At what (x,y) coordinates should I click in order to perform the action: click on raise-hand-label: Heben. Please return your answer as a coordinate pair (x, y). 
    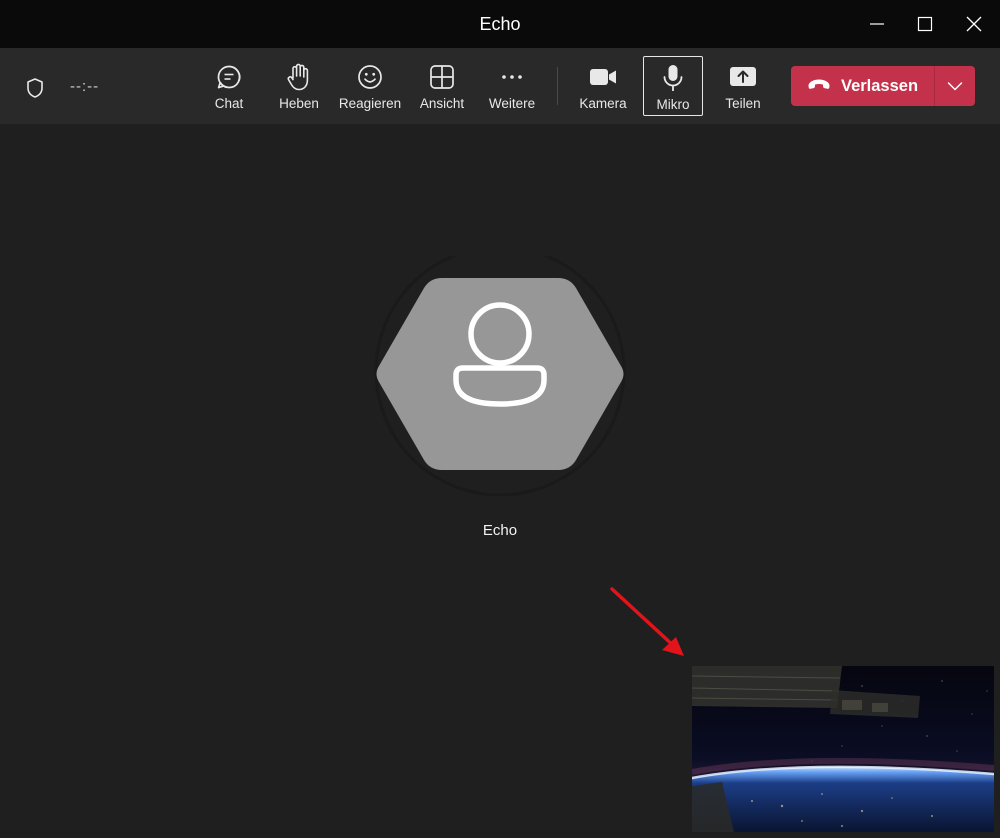
    Looking at the image, I should click on (299, 103).